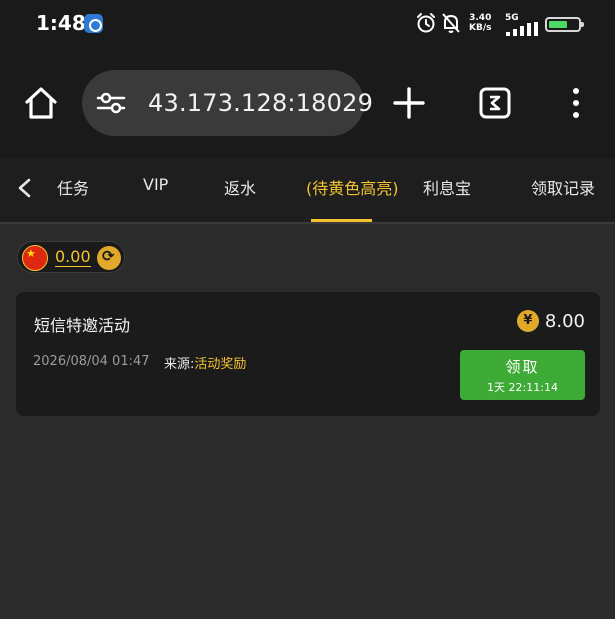  Describe the element at coordinates (522, 29) in the screenshot. I see `signal-icon` at that location.